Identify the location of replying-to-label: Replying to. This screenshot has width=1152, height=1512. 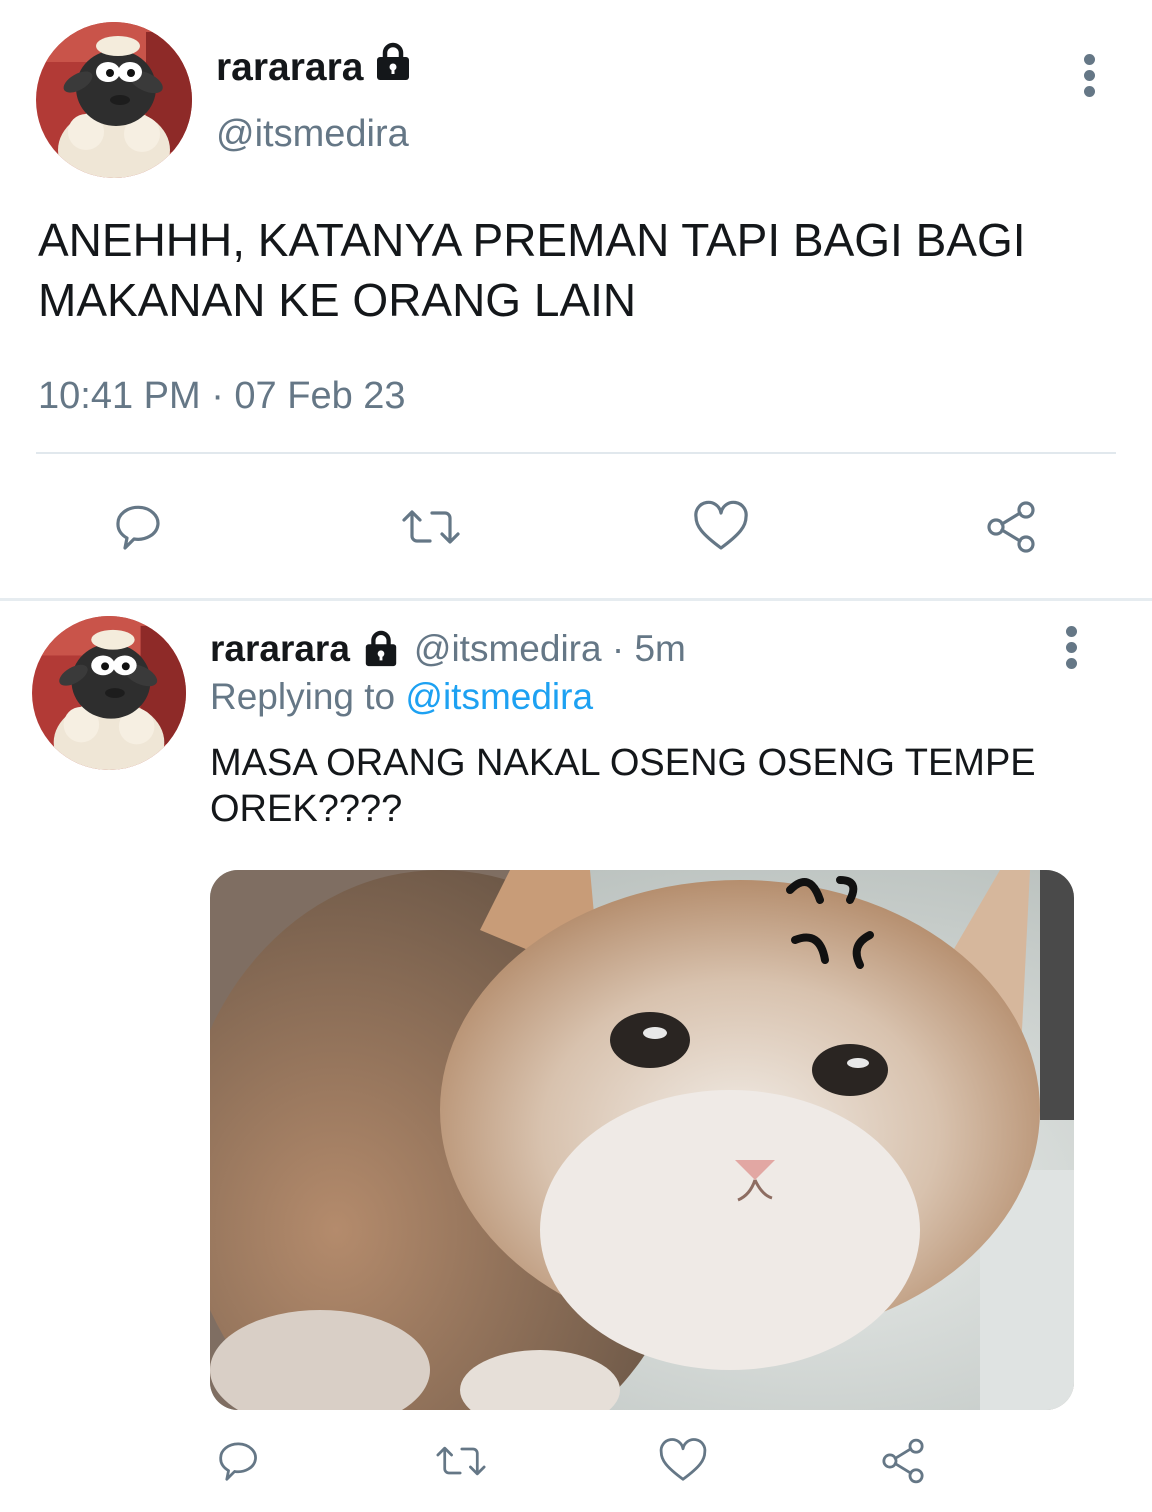
(303, 696).